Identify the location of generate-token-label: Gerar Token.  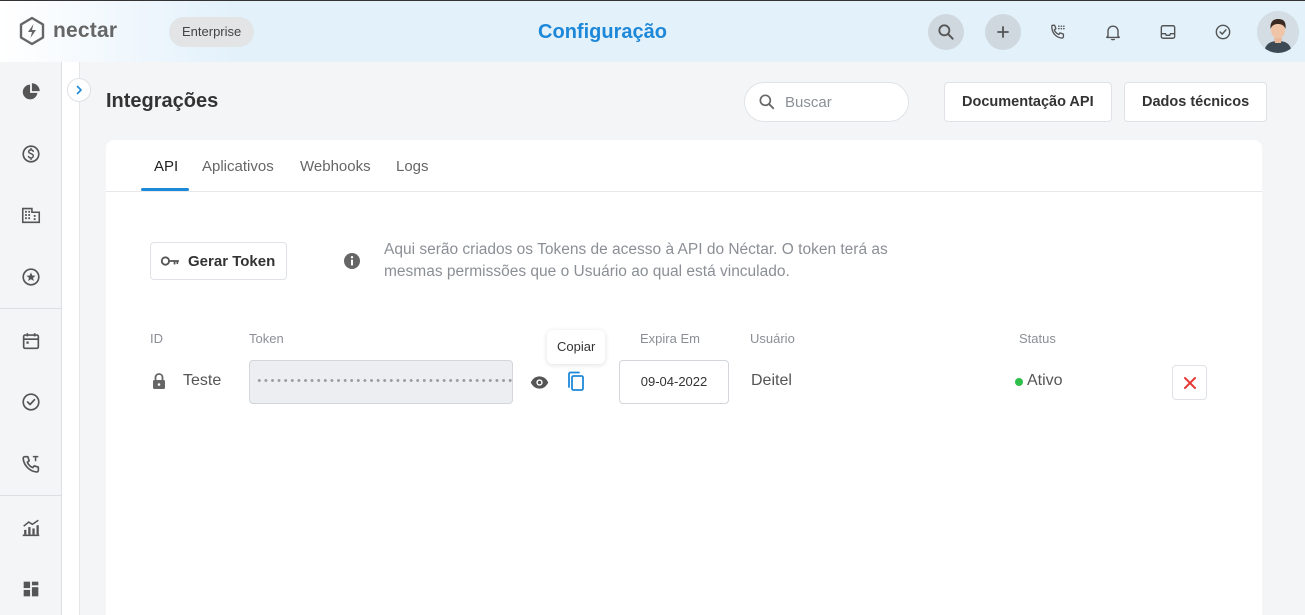
(232, 261).